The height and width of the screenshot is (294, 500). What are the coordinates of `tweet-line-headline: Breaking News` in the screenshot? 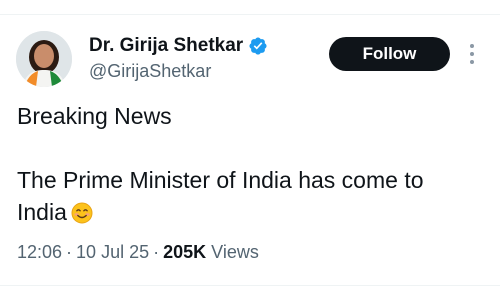 It's located at (94, 116).